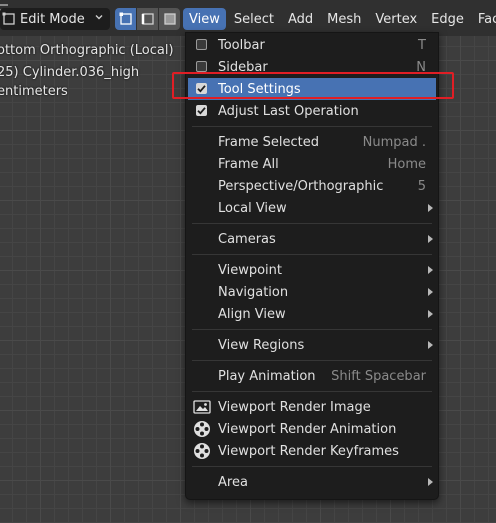 The image size is (496, 523). Describe the element at coordinates (252, 208) in the screenshot. I see `menu-item-label: Local View` at that location.